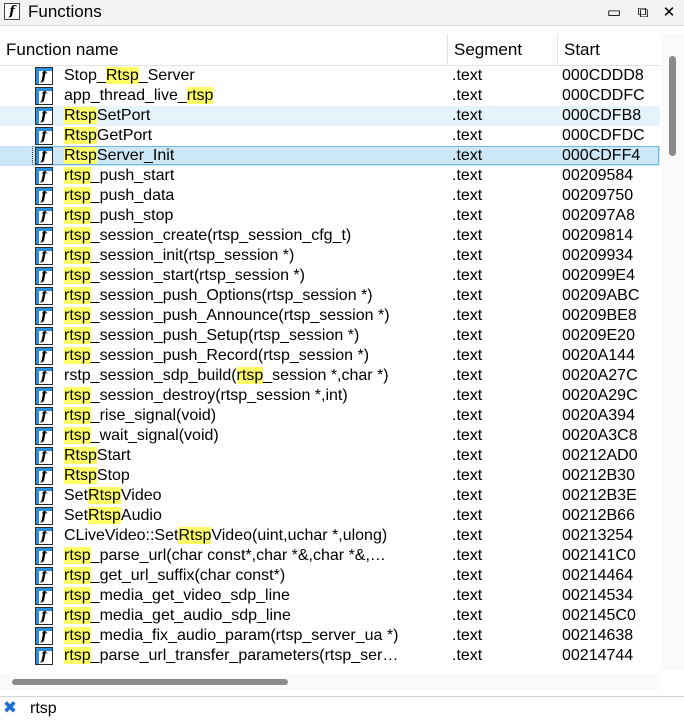 This screenshot has width=684, height=721. I want to click on table-row: f app_thread_live_rtsp .text 000CDDFC, so click(330, 96).